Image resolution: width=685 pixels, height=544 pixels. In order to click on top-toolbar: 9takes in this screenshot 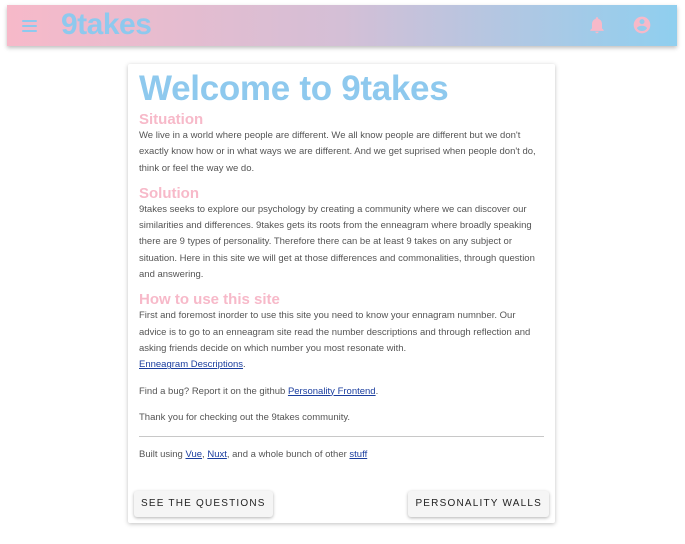, I will do `click(342, 25)`.